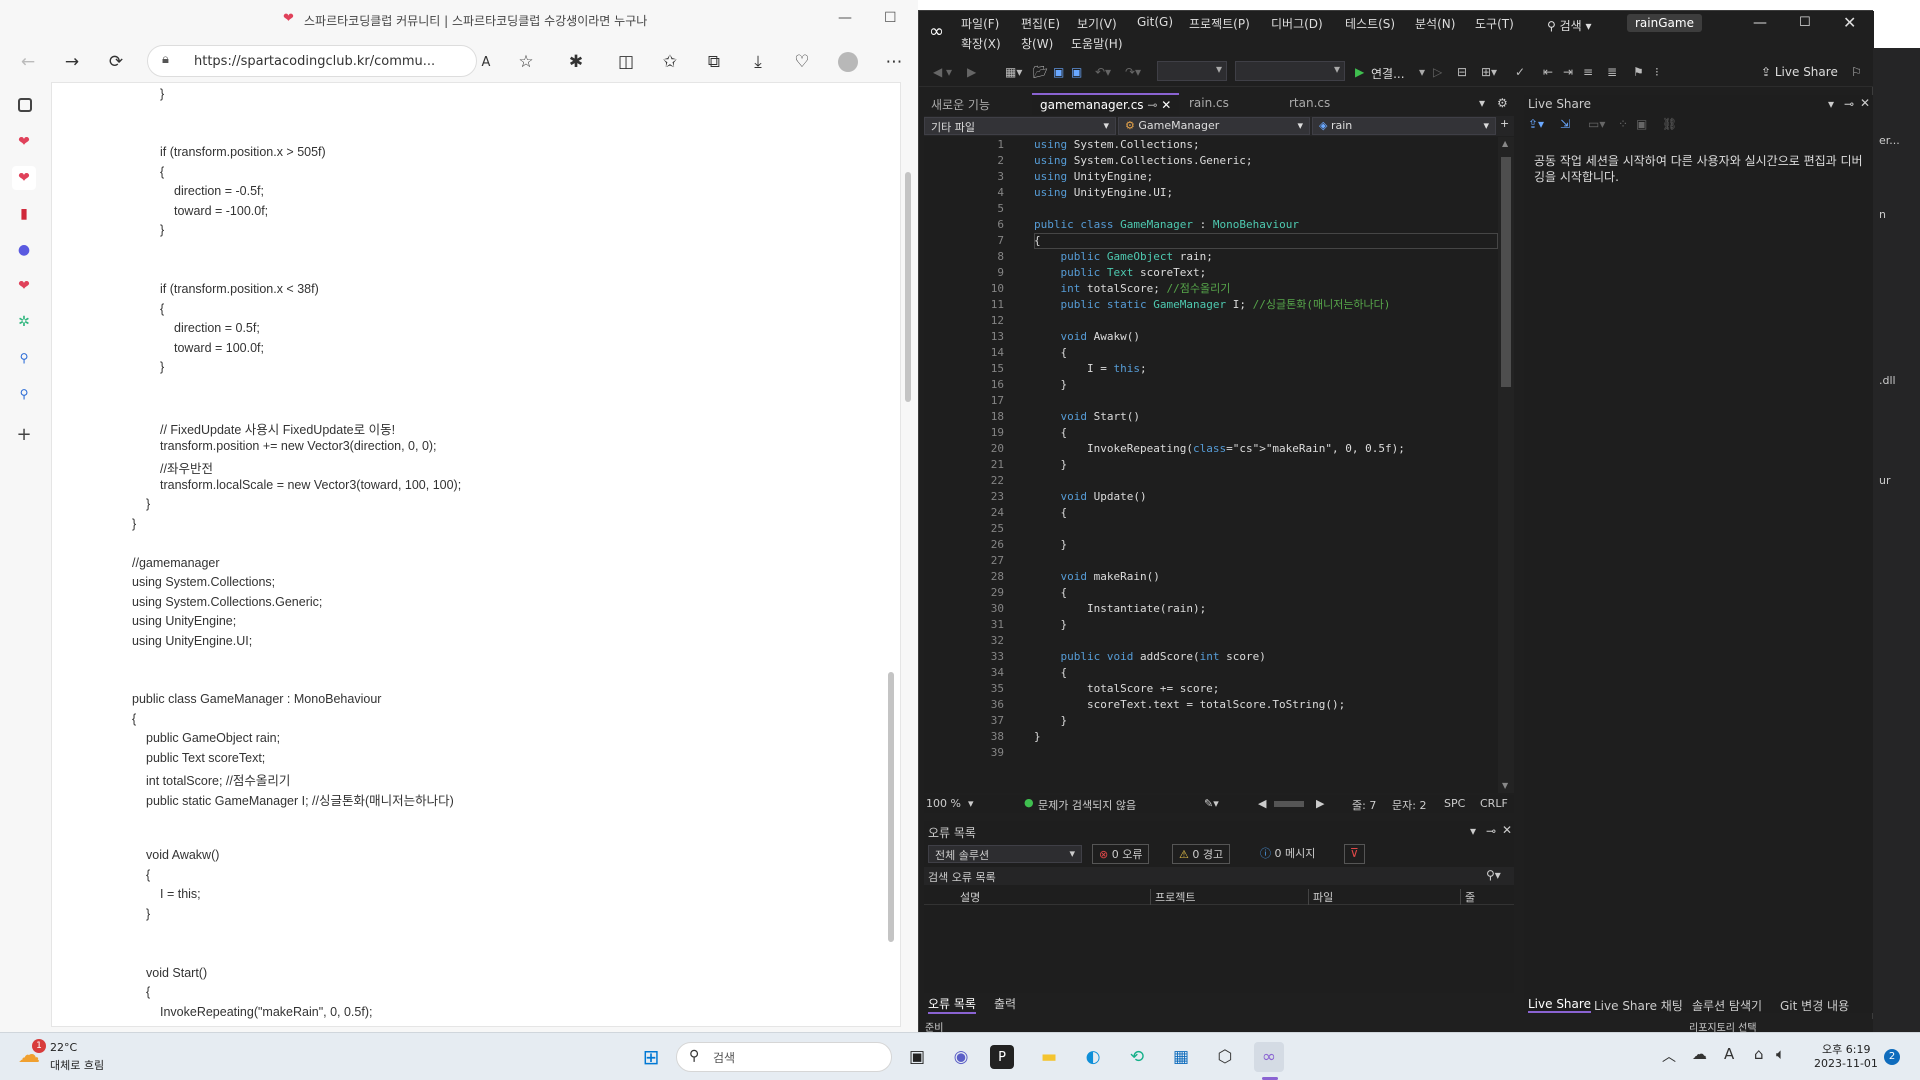 This screenshot has width=1920, height=1080. What do you see at coordinates (77, 1065) in the screenshot?
I see `weather-desc: 대체로 흐림` at bounding box center [77, 1065].